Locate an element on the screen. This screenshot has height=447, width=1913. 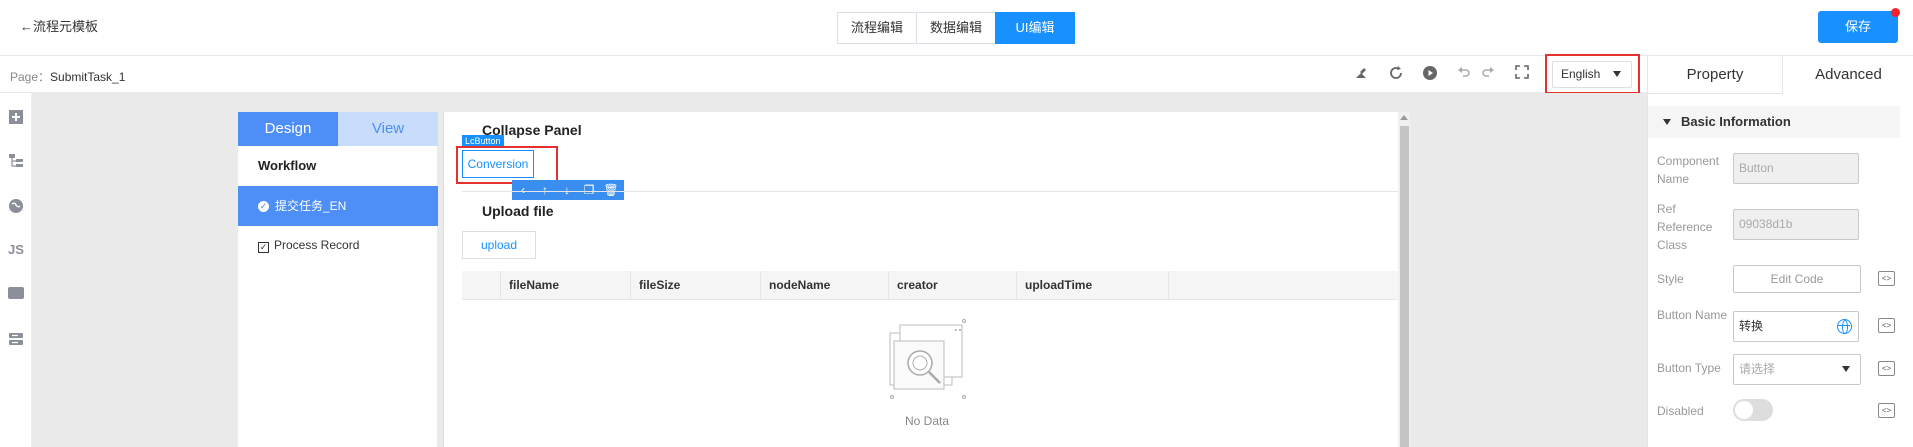
copy-icon: ❐ is located at coordinates (589, 190).